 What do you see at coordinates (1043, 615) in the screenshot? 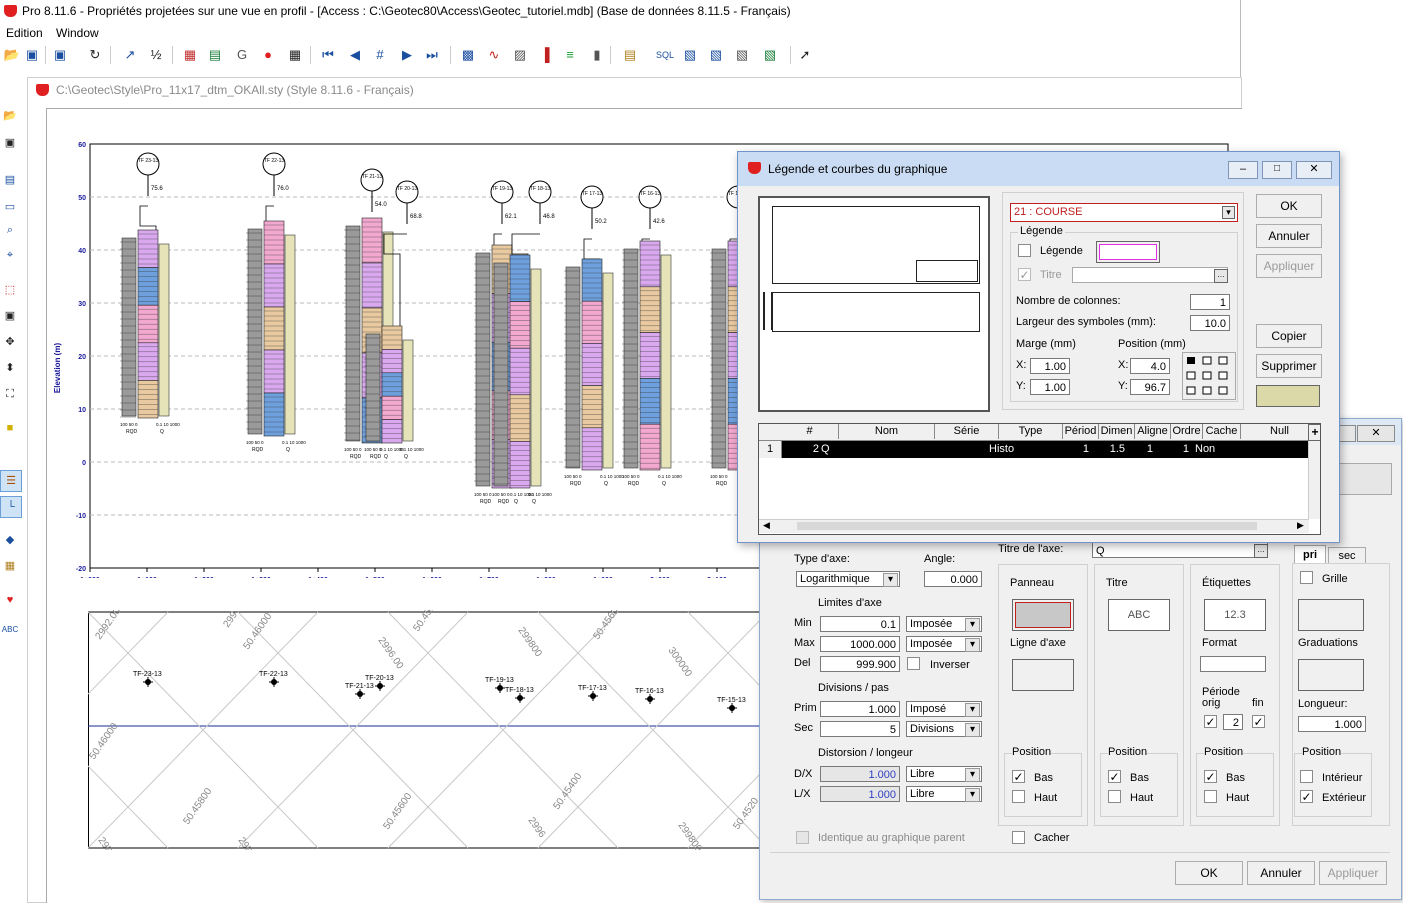
I see `panneau-color-button` at bounding box center [1043, 615].